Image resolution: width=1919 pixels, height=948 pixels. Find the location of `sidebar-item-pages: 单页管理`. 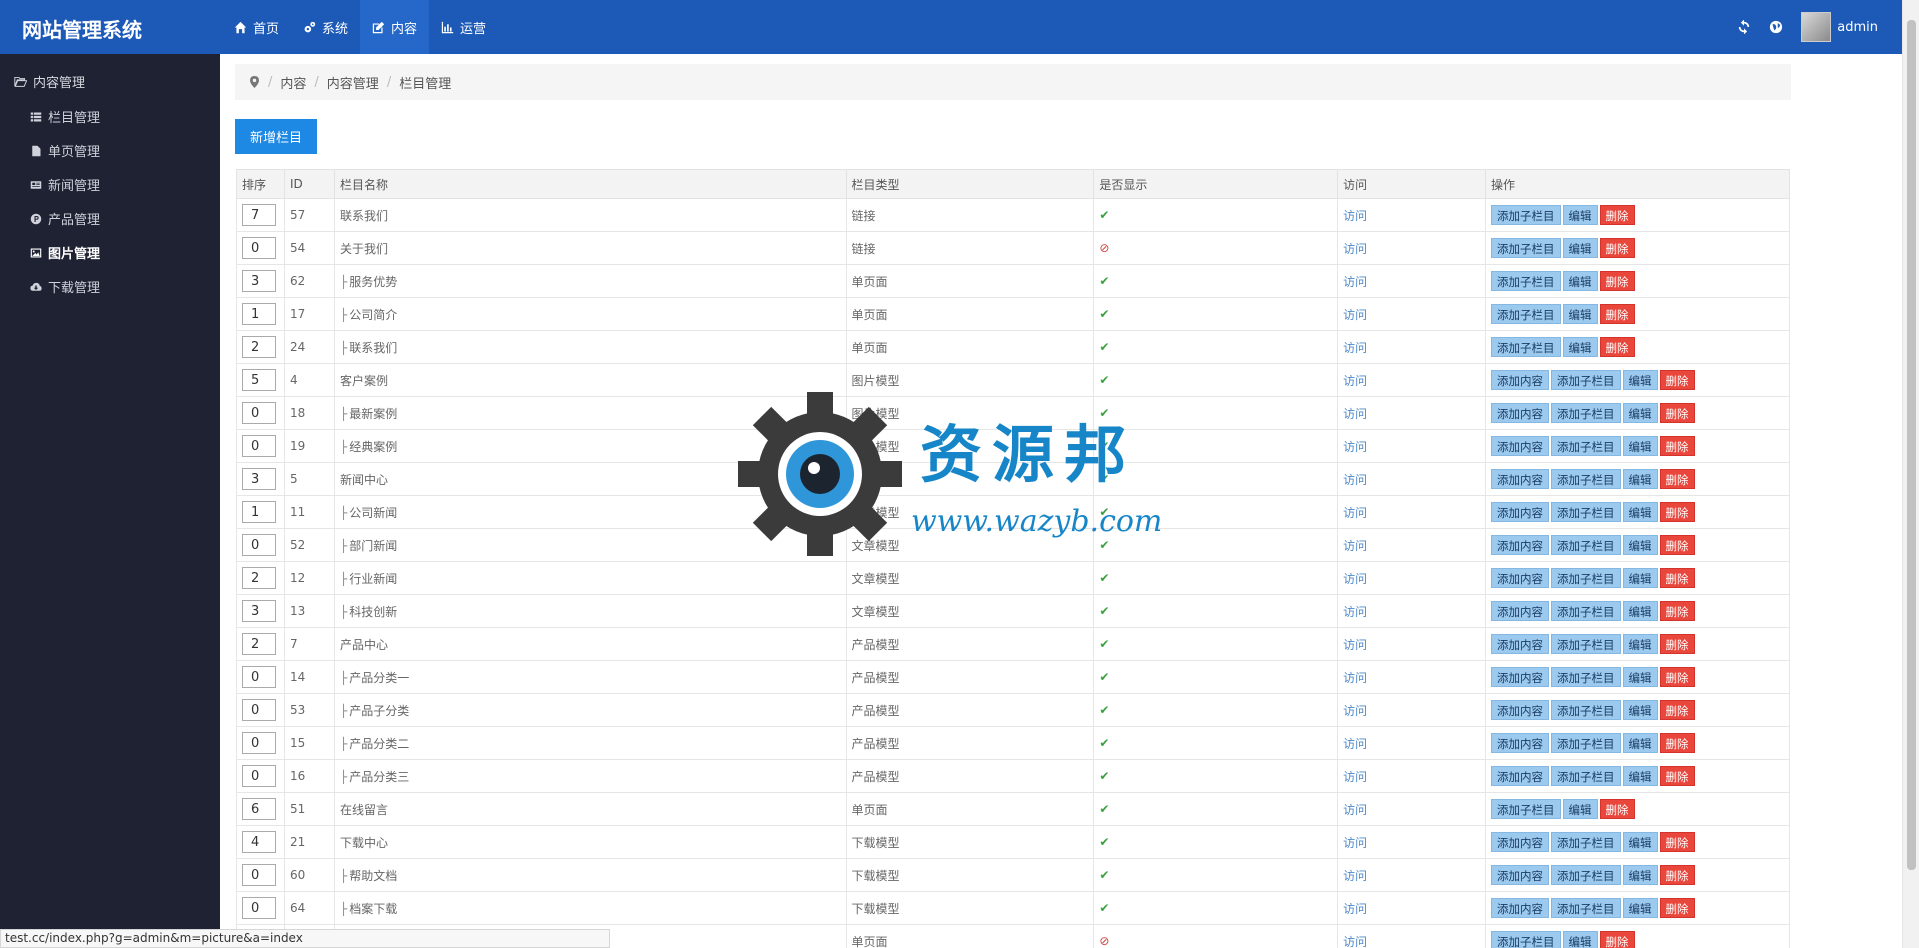

sidebar-item-pages: 单页管理 is located at coordinates (65, 150).